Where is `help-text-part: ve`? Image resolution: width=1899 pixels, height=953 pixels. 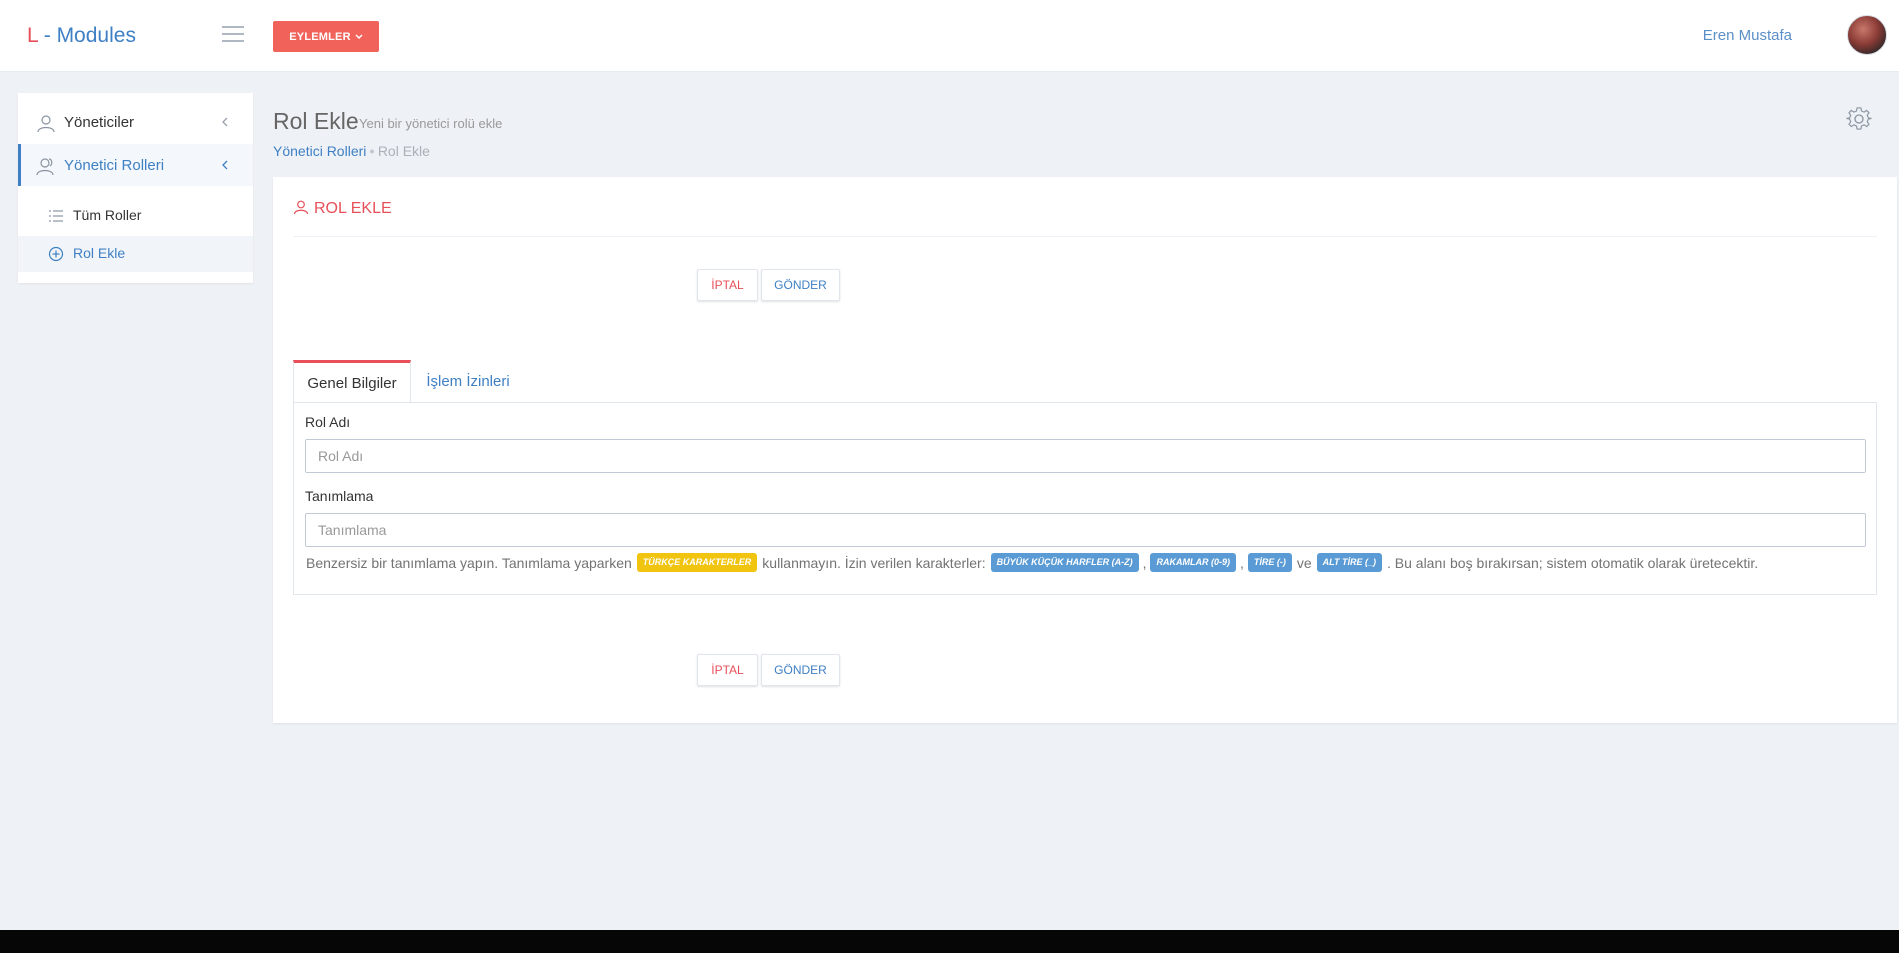 help-text-part: ve is located at coordinates (1304, 562).